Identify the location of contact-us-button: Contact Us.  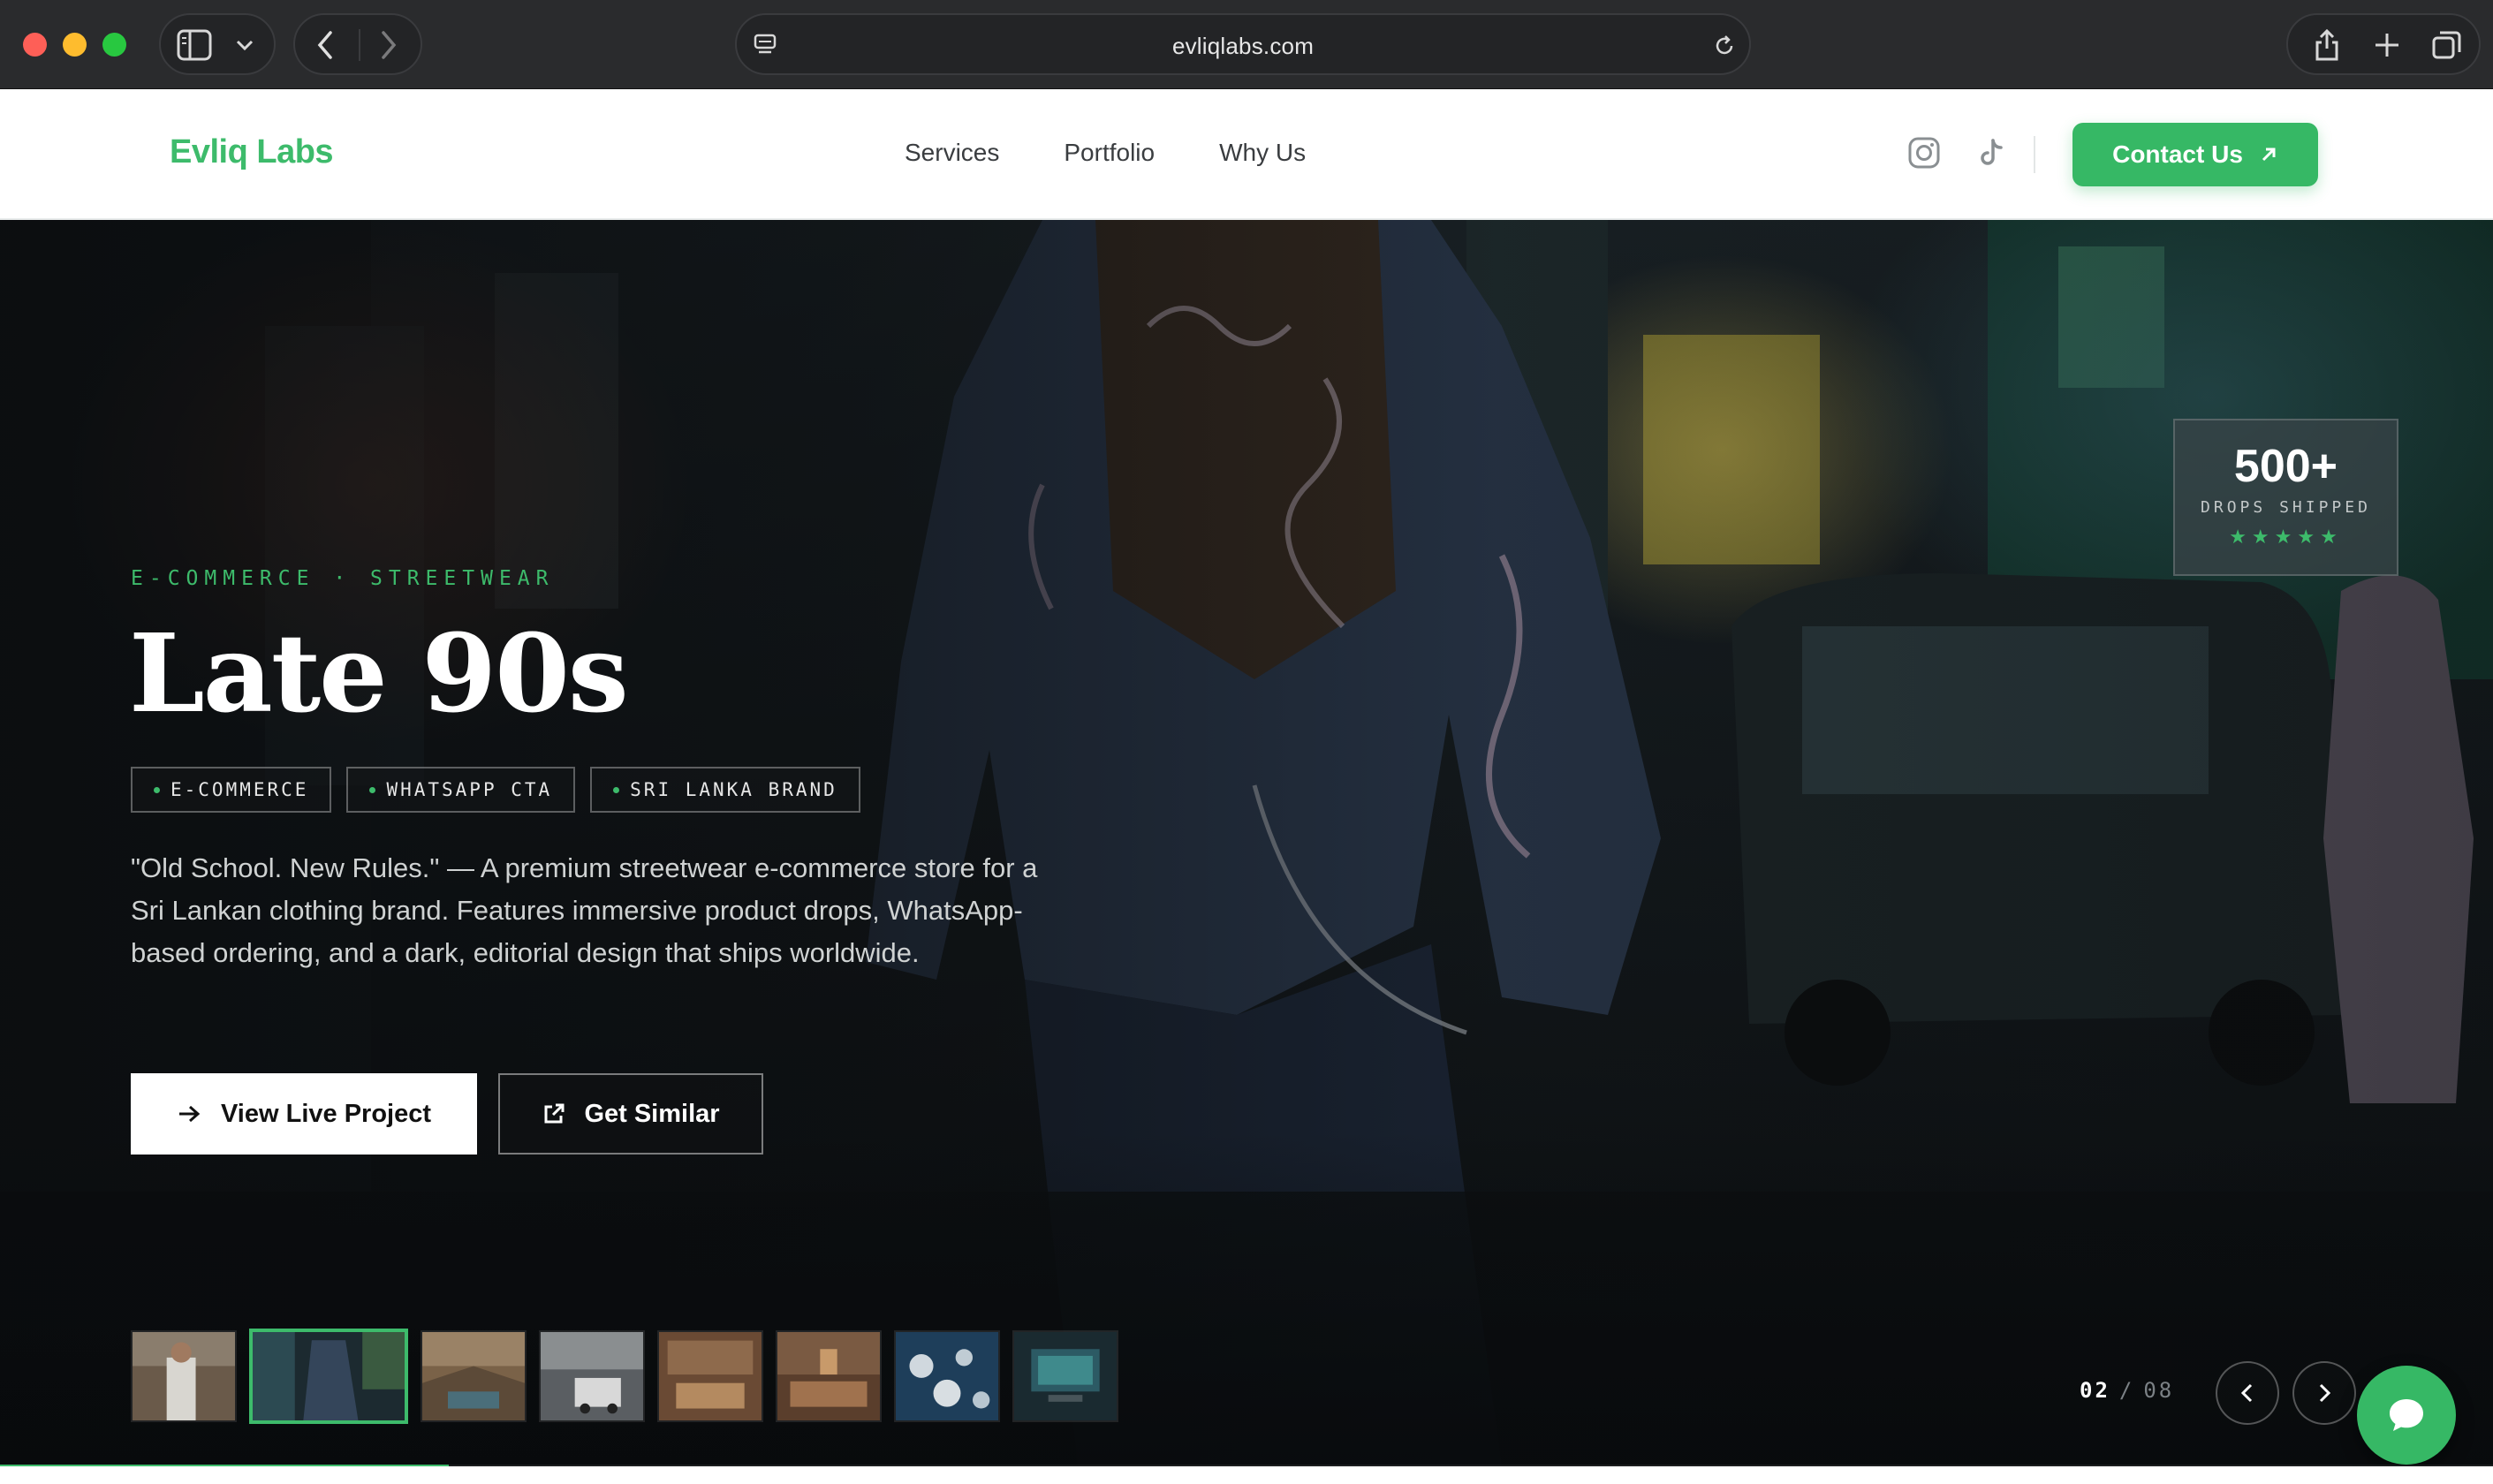
(2195, 154).